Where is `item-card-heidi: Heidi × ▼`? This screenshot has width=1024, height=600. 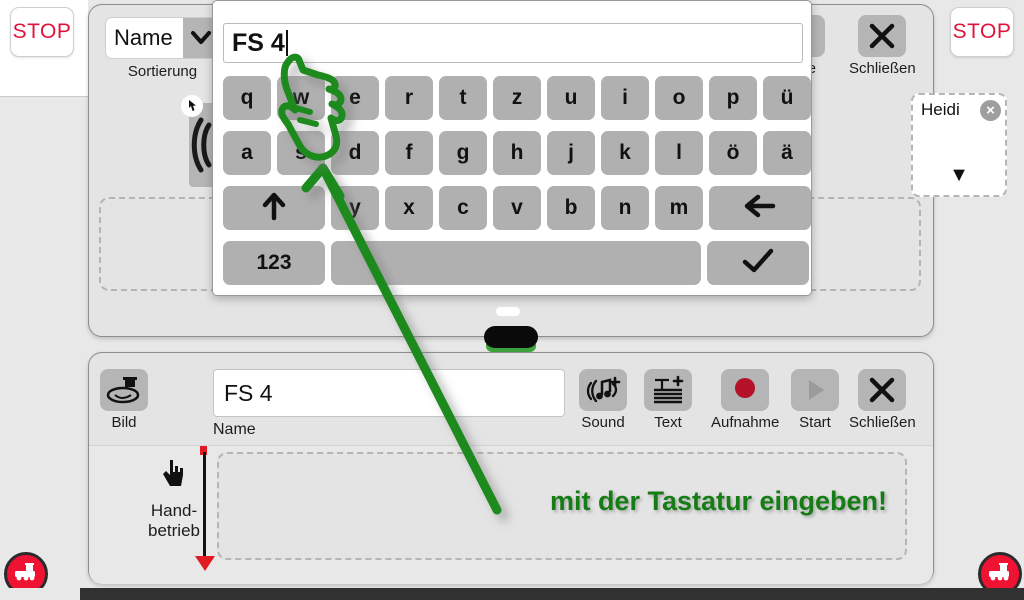
item-card-heidi: Heidi × ▼ is located at coordinates (959, 145).